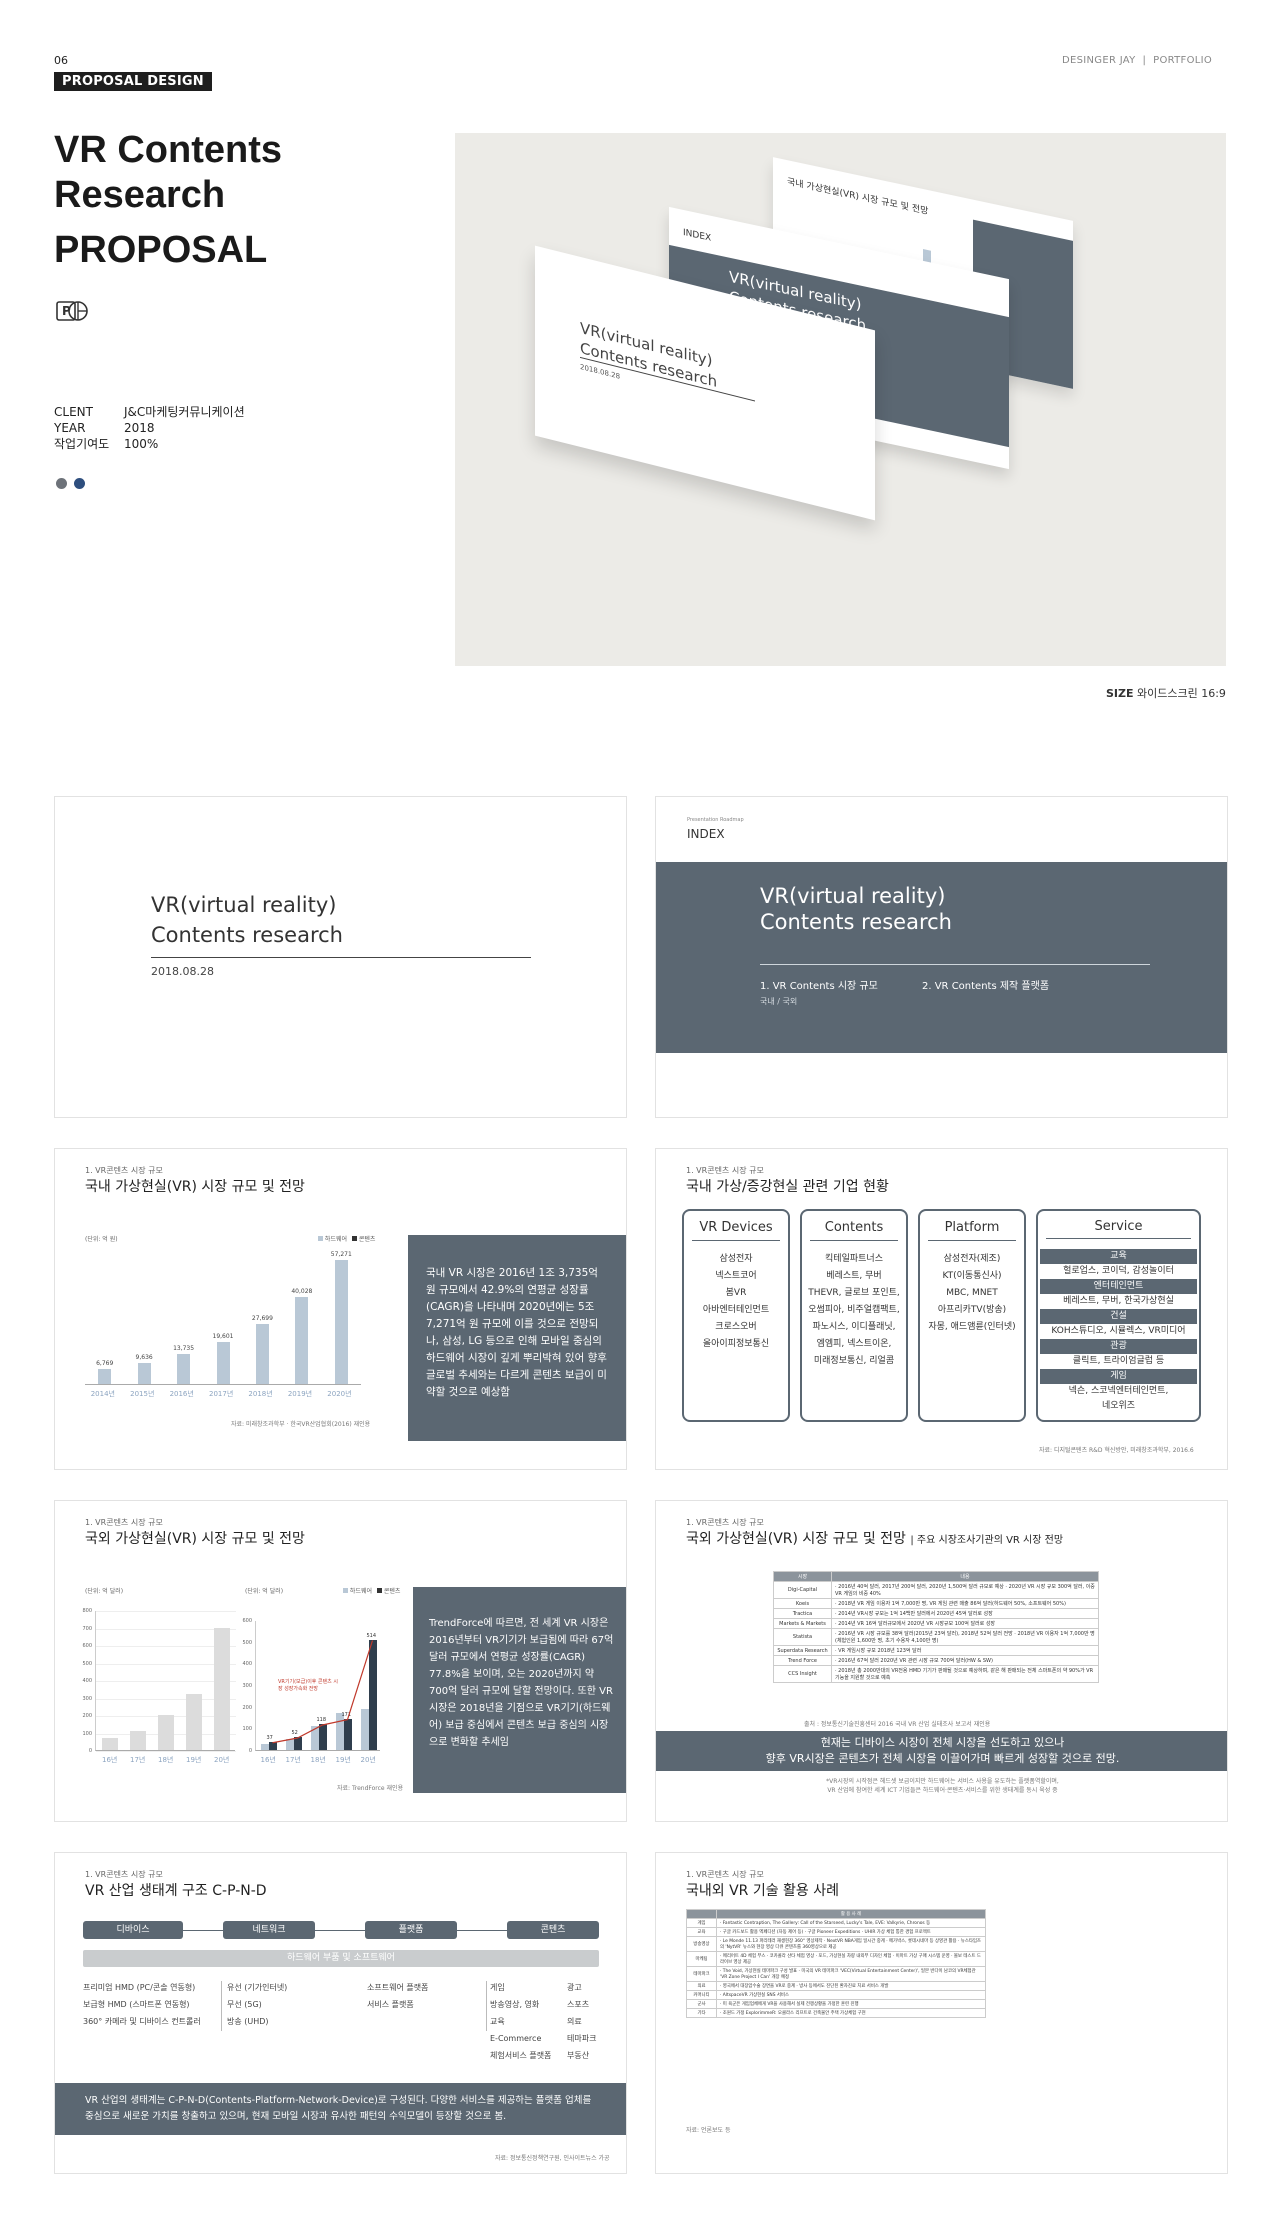 The image size is (1280, 2226). I want to click on service-group: 관광, so click(1118, 1346).